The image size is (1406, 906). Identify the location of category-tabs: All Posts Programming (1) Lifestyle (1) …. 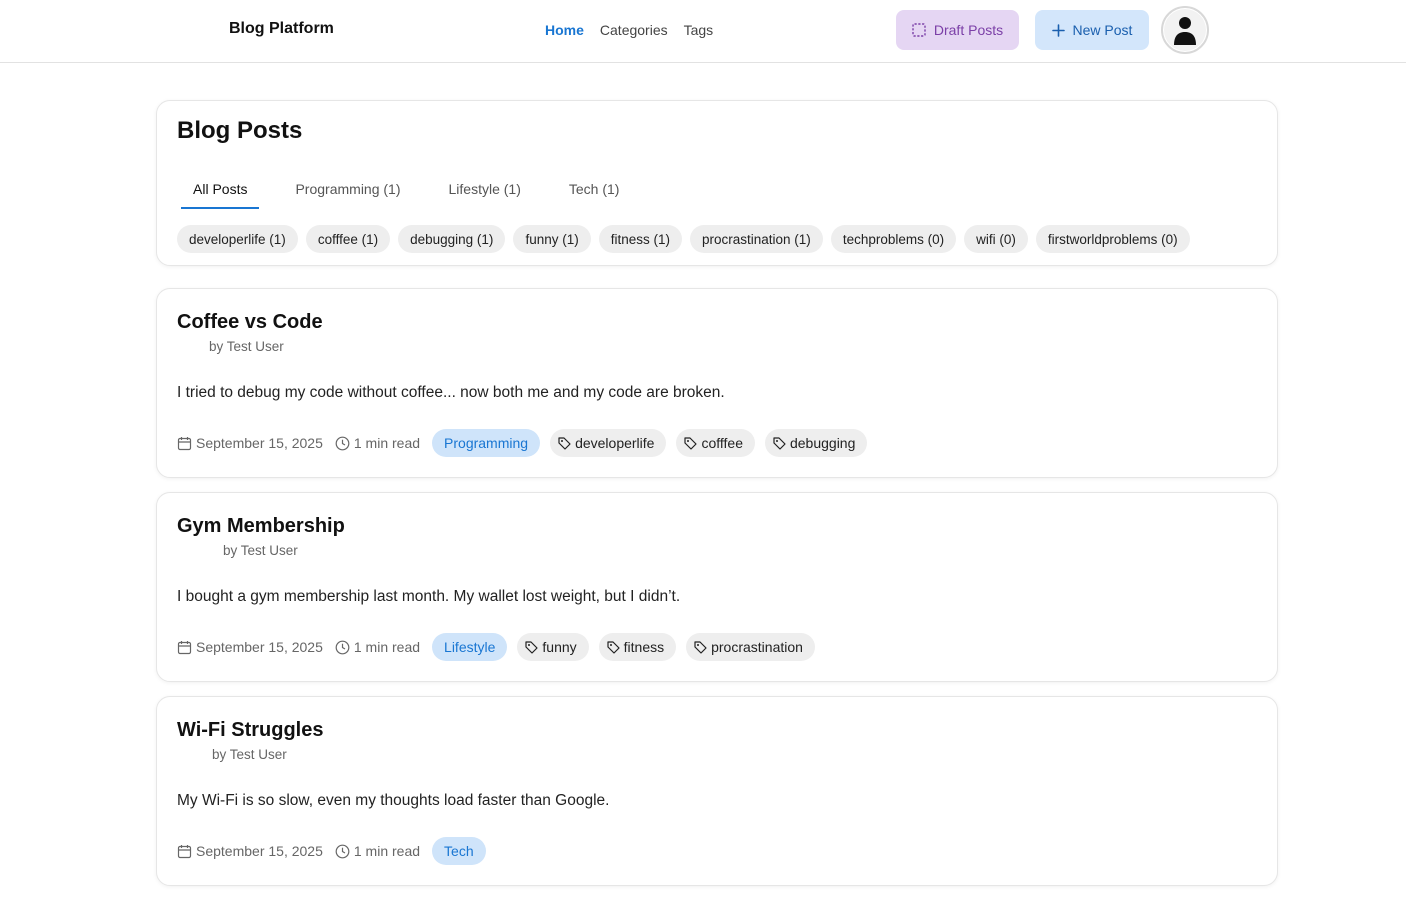
(418, 191).